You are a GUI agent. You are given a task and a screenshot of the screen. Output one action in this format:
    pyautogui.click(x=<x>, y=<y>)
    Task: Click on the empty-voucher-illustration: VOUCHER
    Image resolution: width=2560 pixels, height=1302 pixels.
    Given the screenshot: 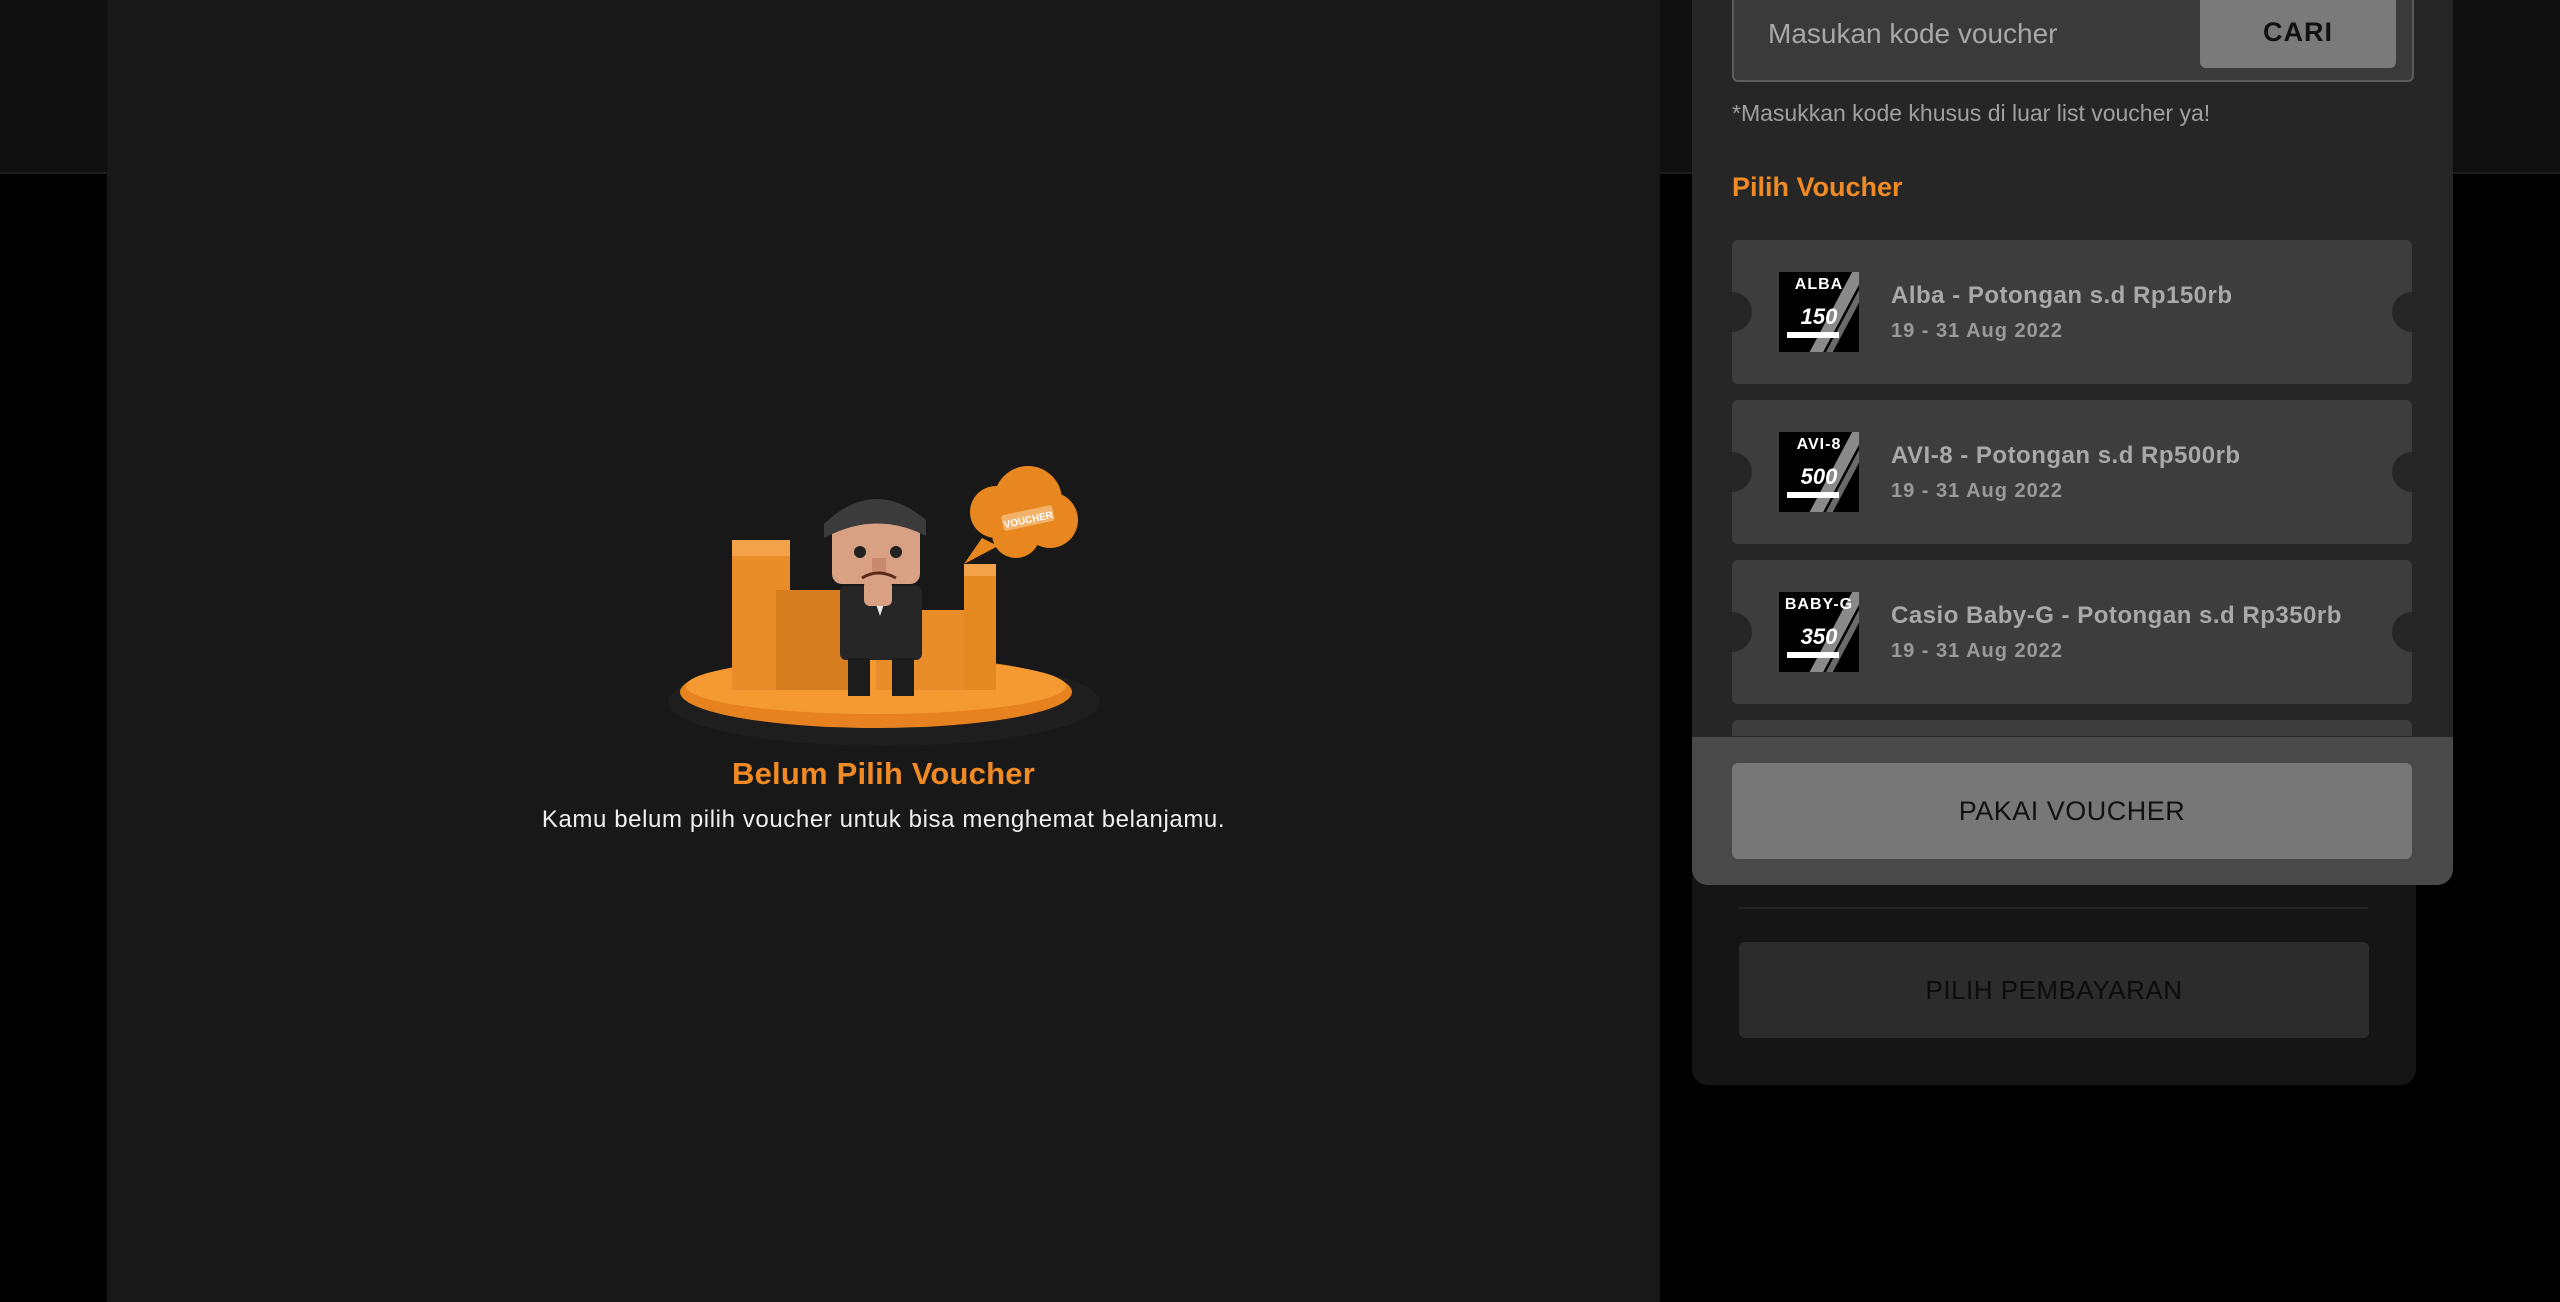 What is the action you would take?
    pyautogui.click(x=883, y=606)
    